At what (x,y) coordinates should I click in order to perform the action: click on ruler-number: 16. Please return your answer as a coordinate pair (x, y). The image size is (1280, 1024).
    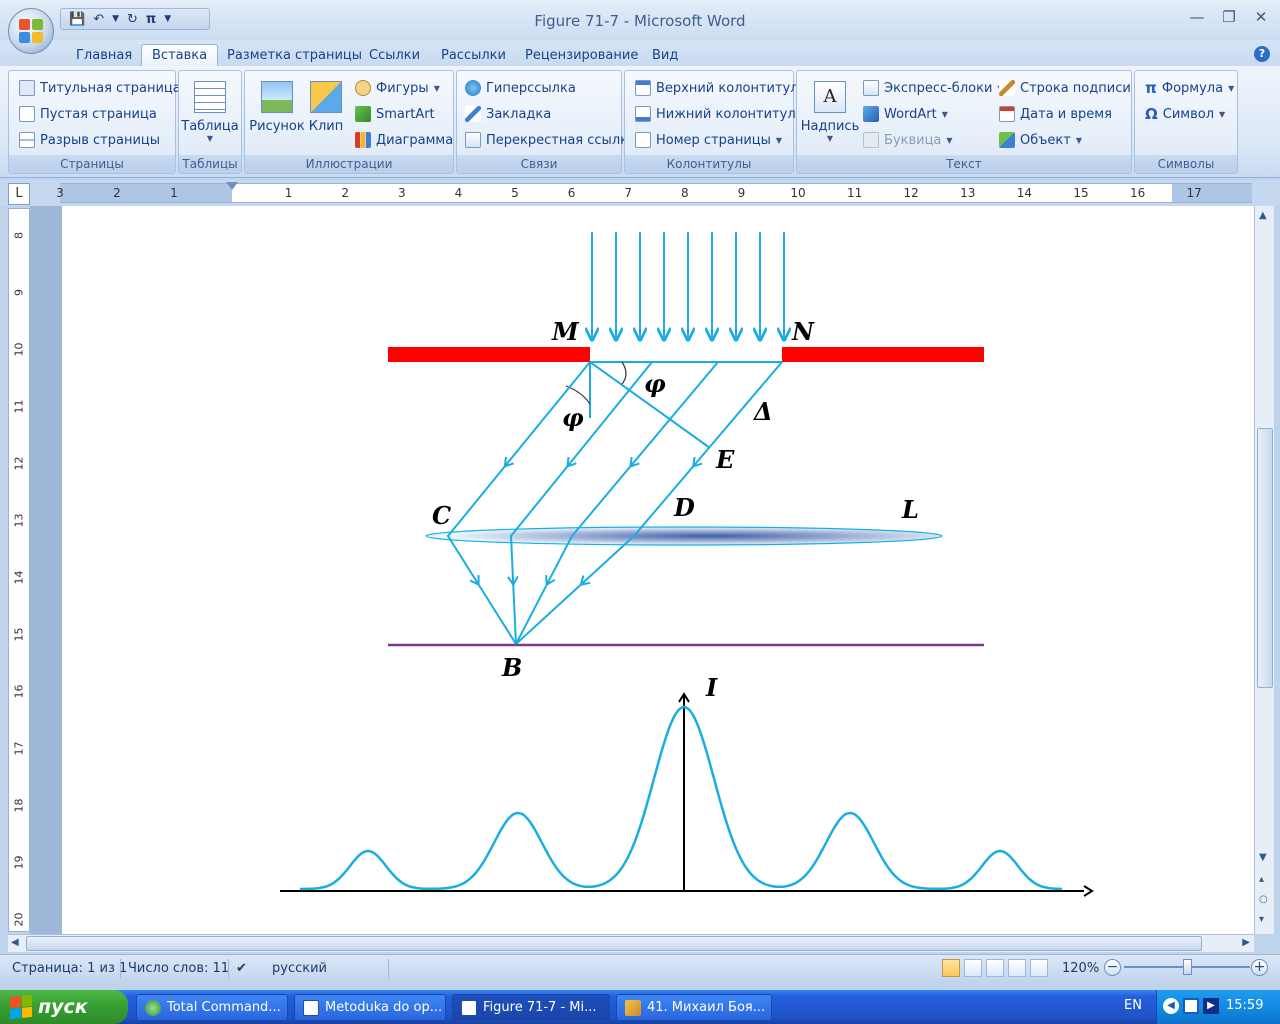
    Looking at the image, I should click on (19, 691).